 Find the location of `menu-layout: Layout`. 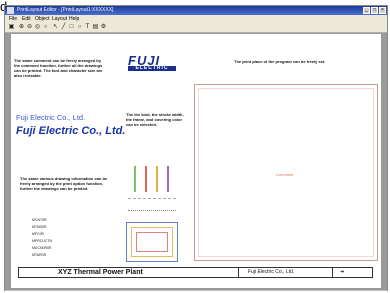

menu-layout: Layout is located at coordinates (59, 19).